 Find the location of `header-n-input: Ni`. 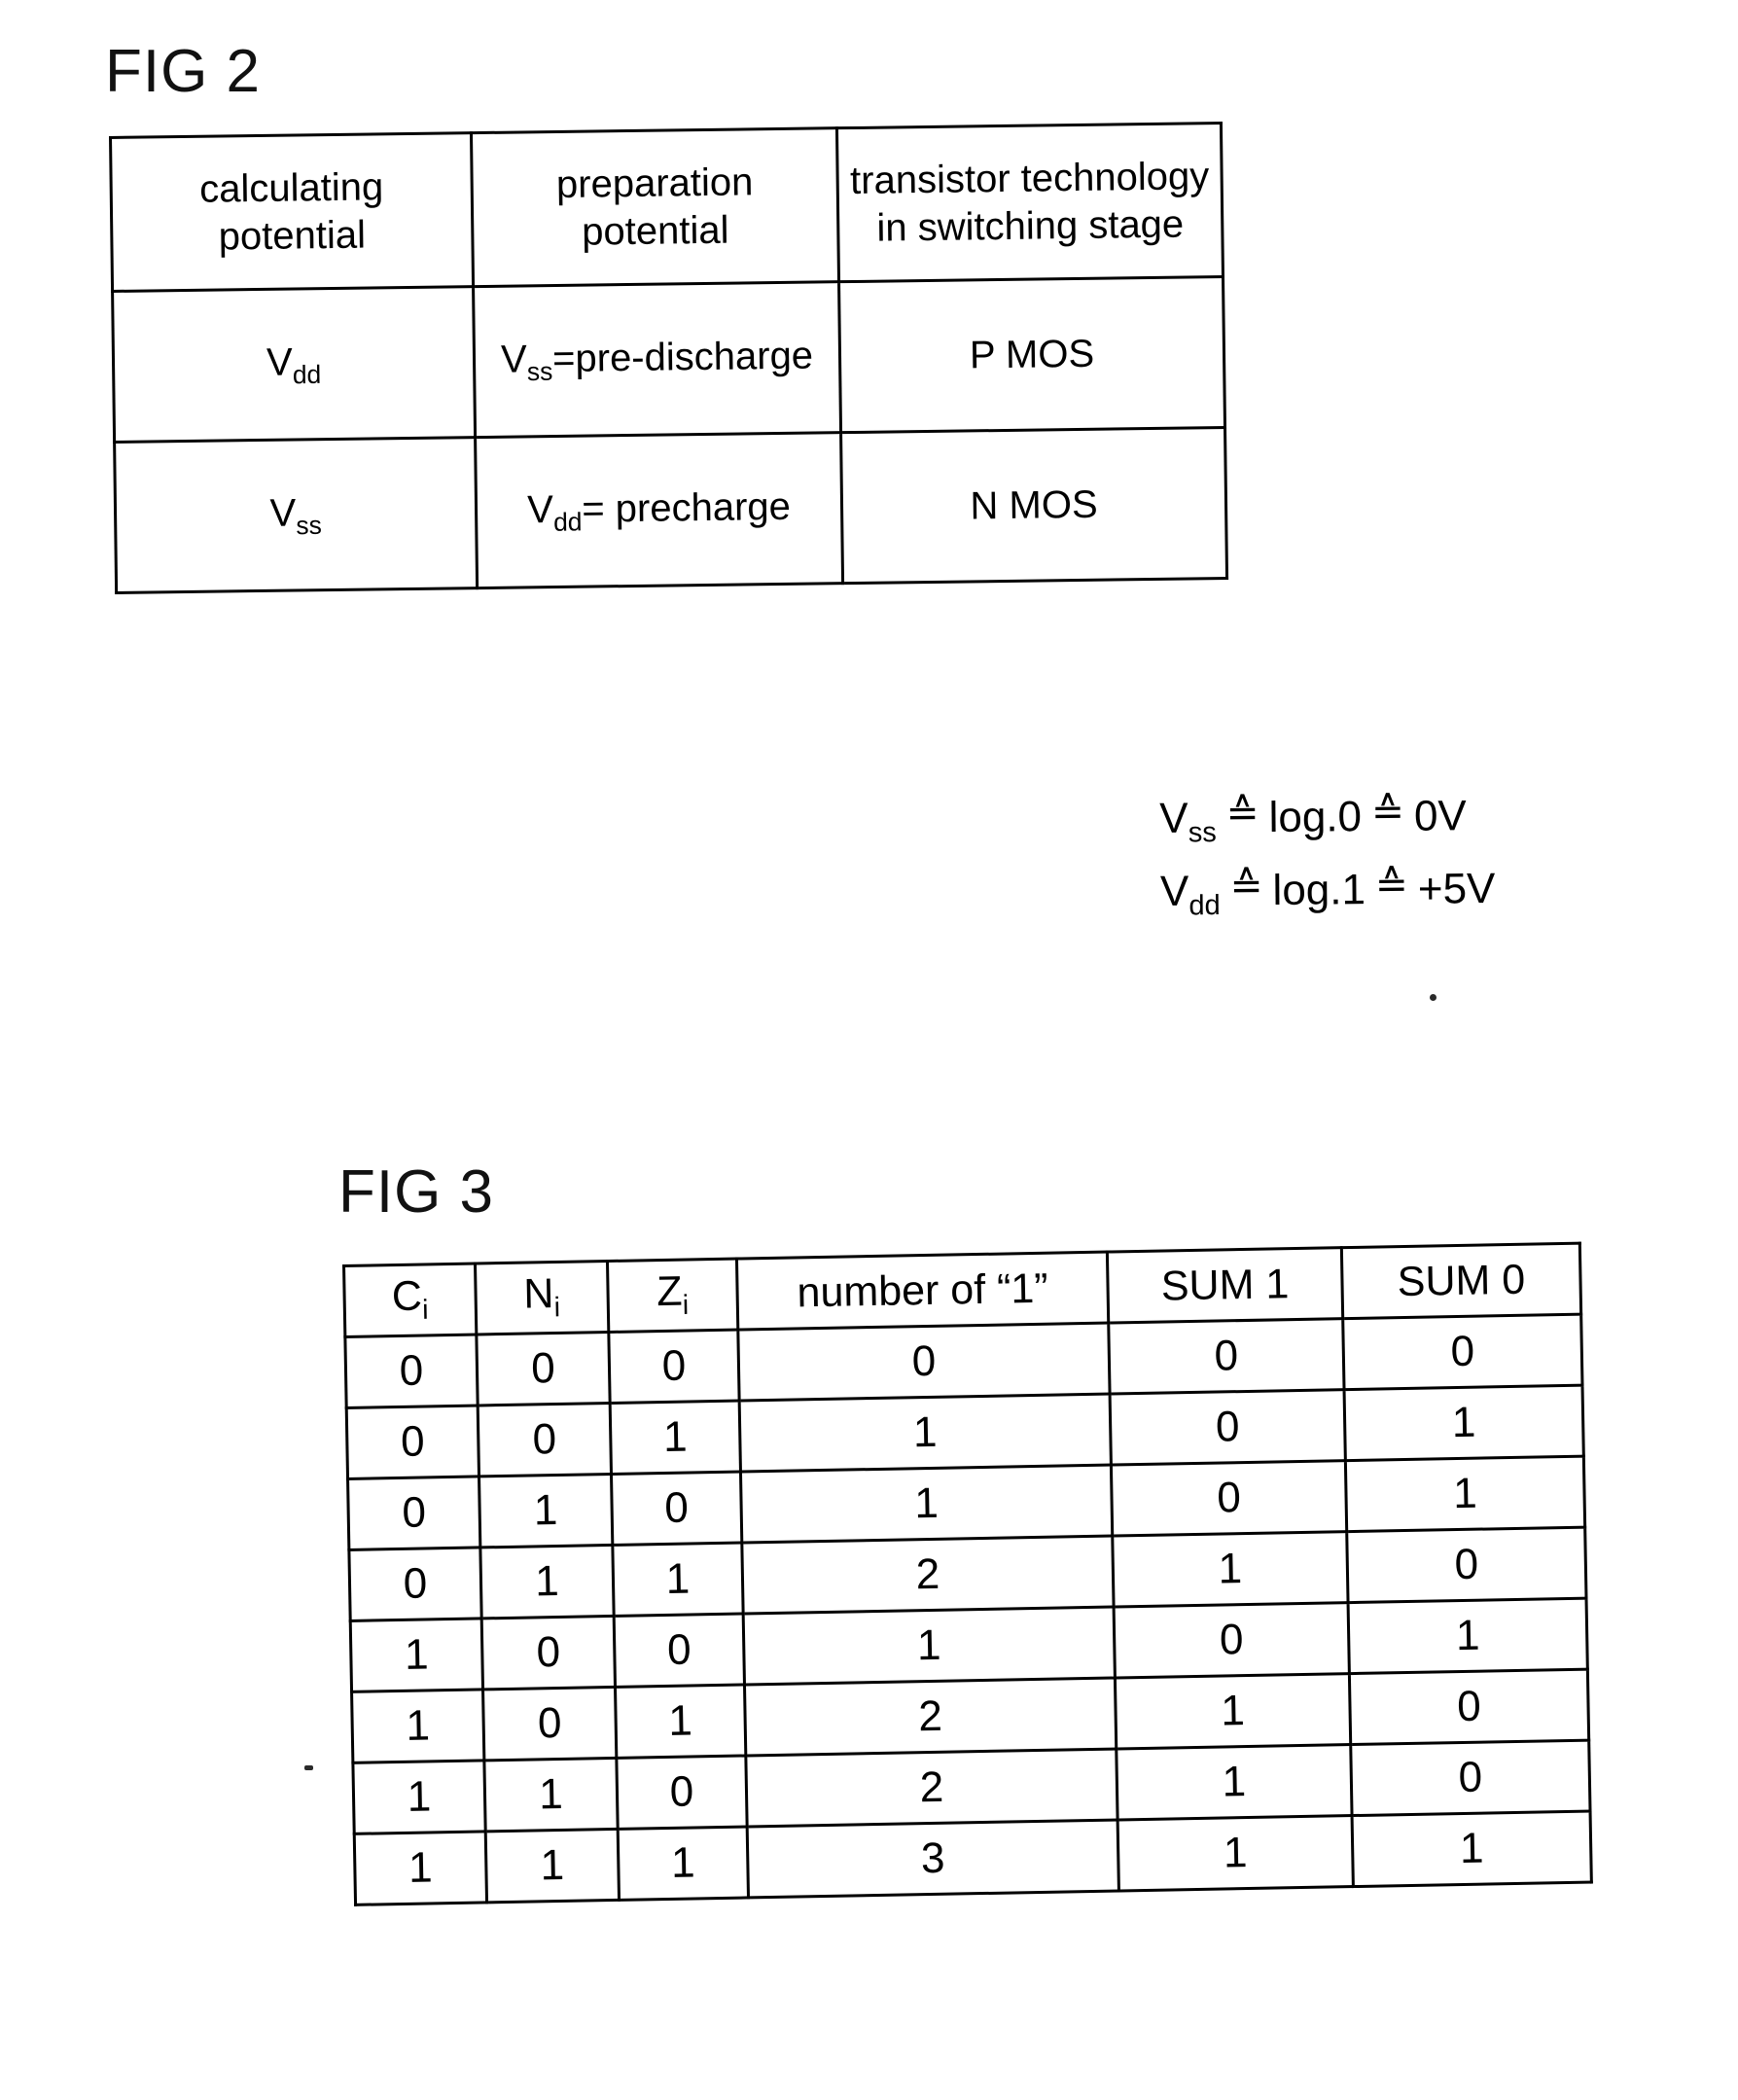

header-n-input: Ni is located at coordinates (542, 1298).